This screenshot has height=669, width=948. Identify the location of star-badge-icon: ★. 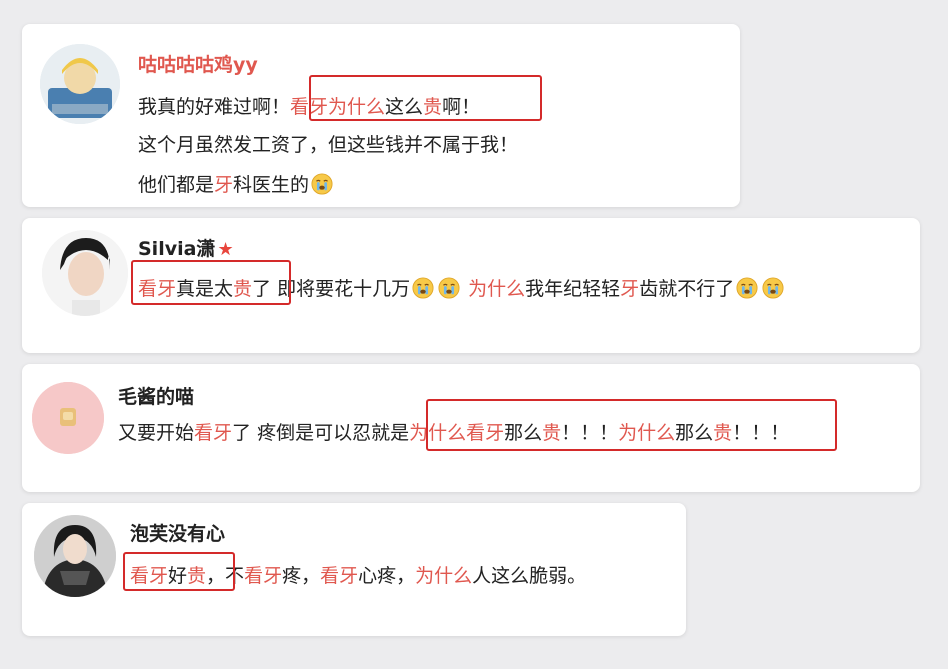
(225, 249).